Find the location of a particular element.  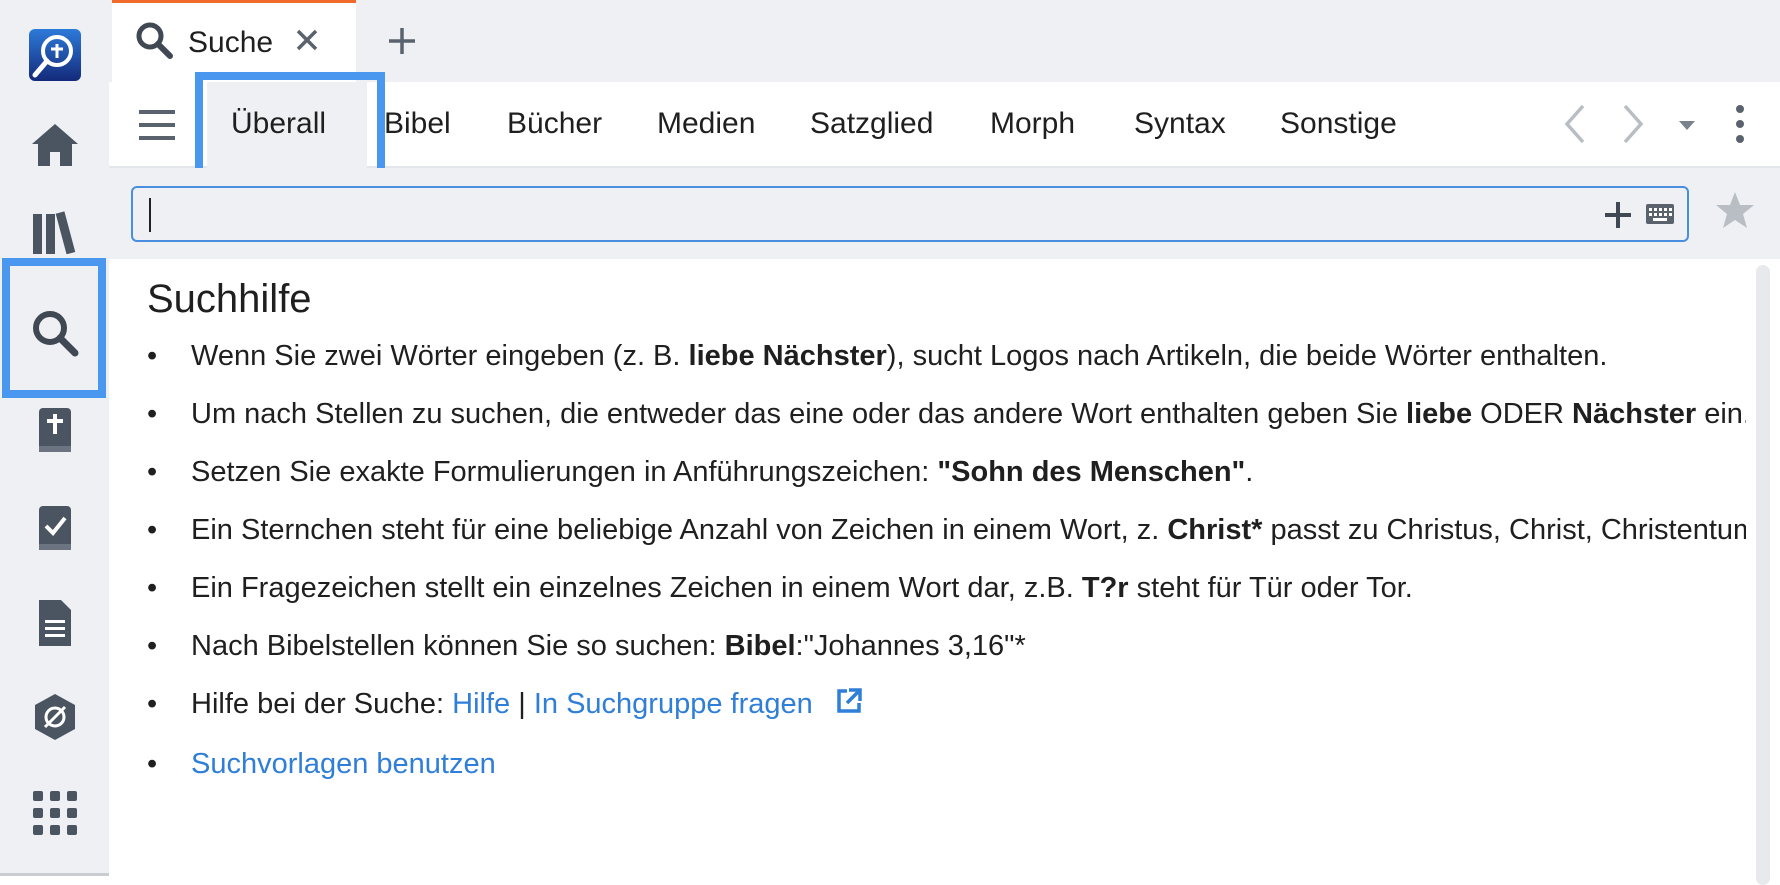

plus-icon is located at coordinates (402, 41).